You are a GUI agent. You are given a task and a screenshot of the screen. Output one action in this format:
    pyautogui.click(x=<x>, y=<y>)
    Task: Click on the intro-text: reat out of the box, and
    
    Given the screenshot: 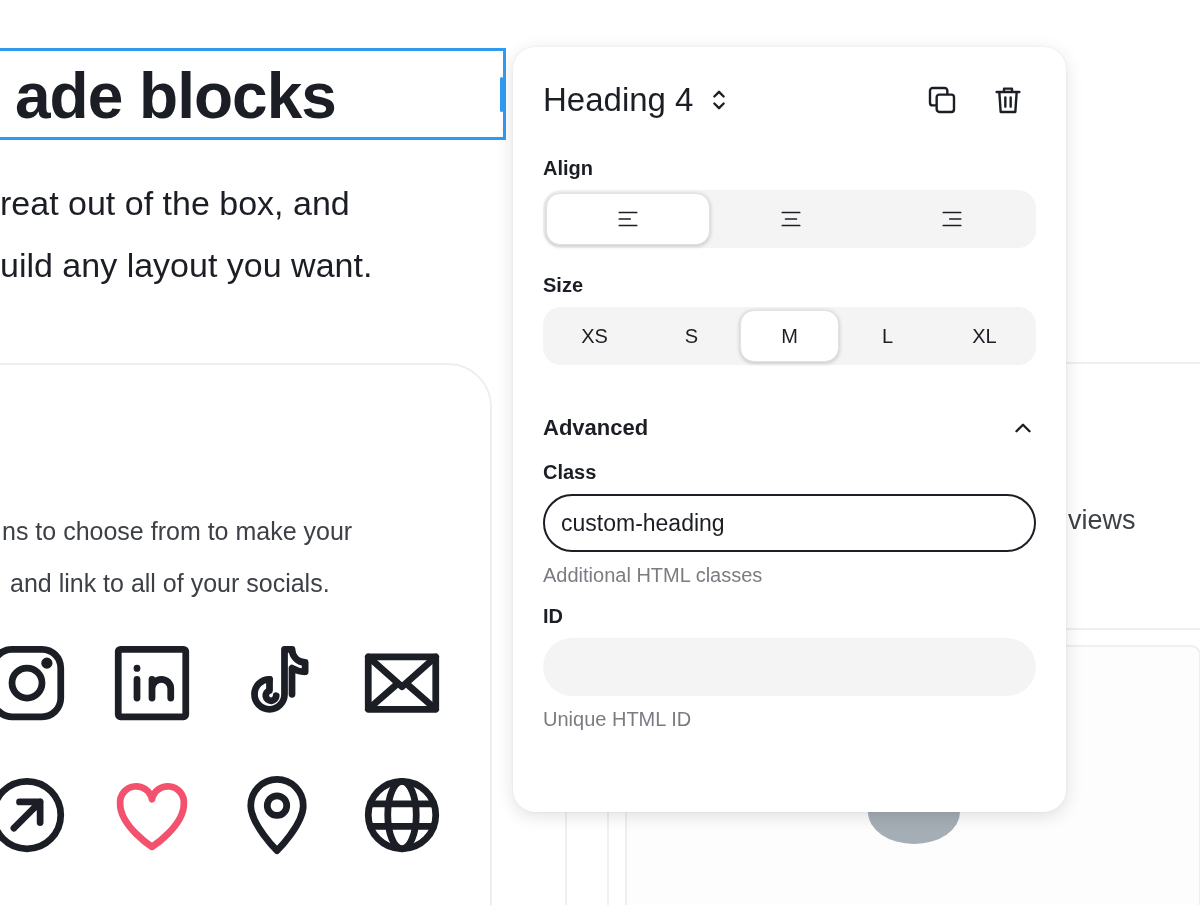 What is the action you would take?
    pyautogui.click(x=175, y=203)
    